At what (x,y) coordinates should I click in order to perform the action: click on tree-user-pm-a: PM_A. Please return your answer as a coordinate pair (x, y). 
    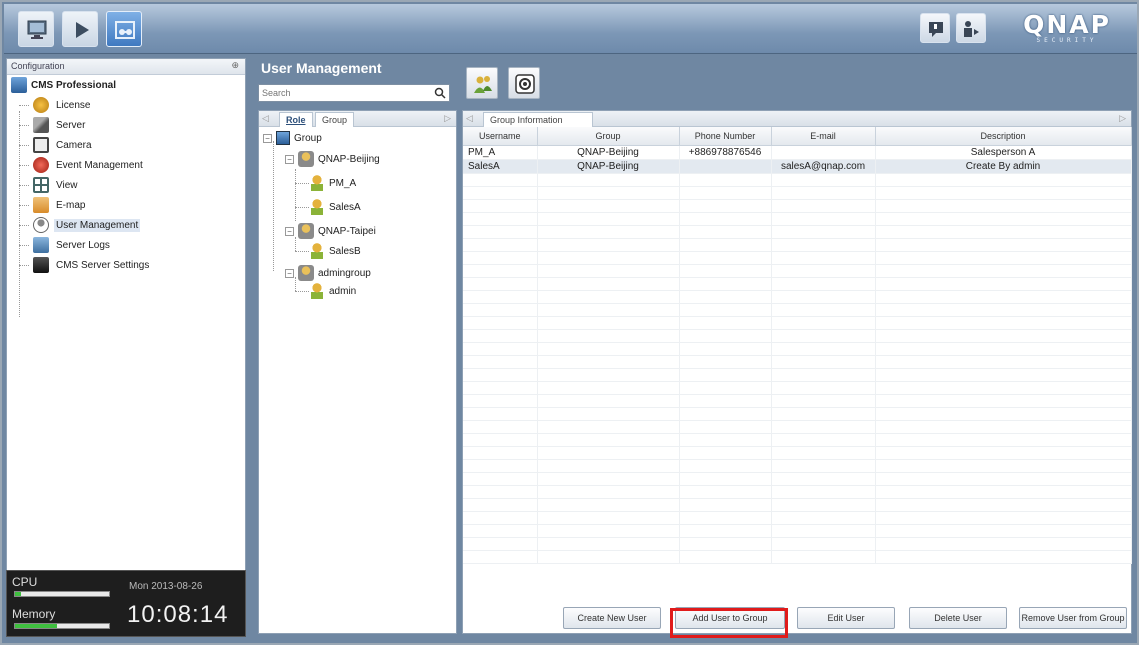
    Looking at the image, I should click on (333, 183).